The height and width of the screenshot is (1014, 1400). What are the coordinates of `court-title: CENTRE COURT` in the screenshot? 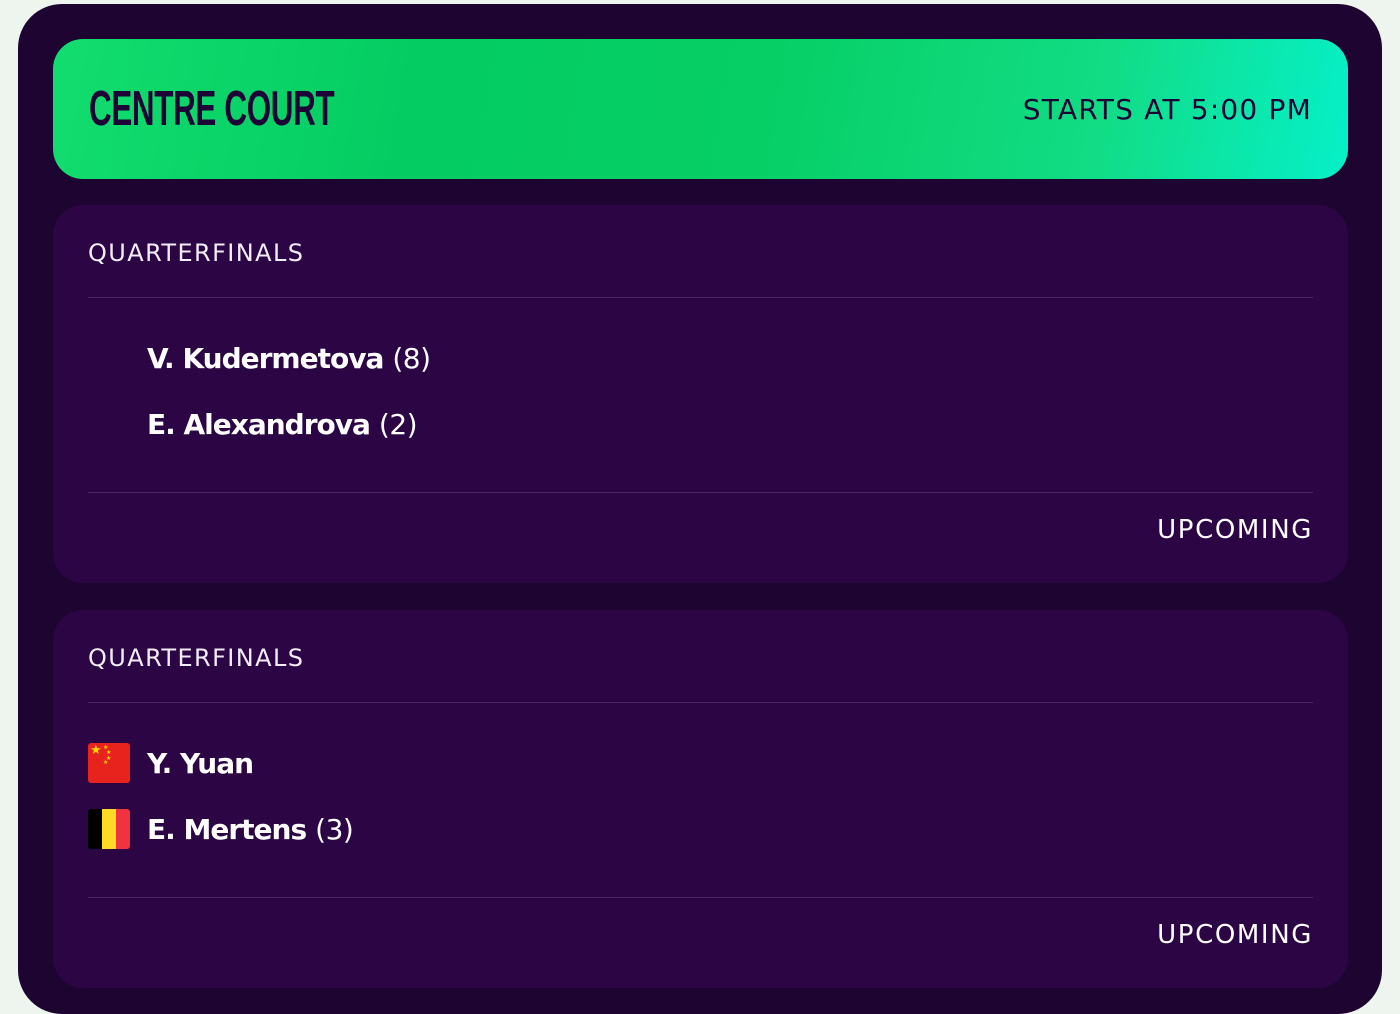 It's located at (212, 109).